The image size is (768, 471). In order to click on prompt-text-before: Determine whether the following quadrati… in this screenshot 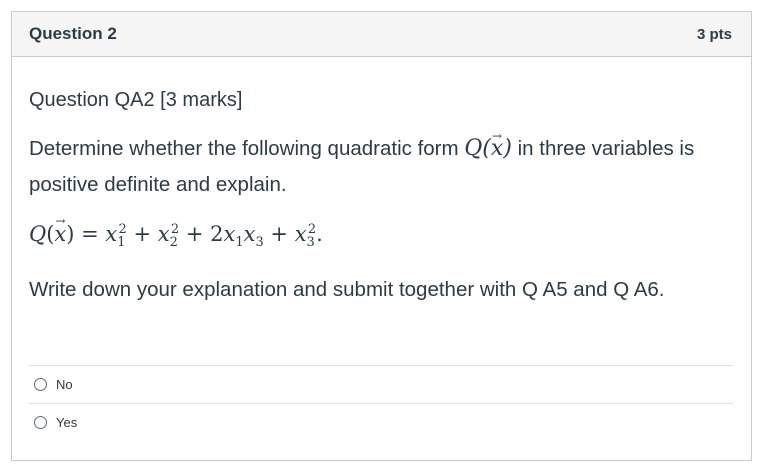, I will do `click(247, 148)`.